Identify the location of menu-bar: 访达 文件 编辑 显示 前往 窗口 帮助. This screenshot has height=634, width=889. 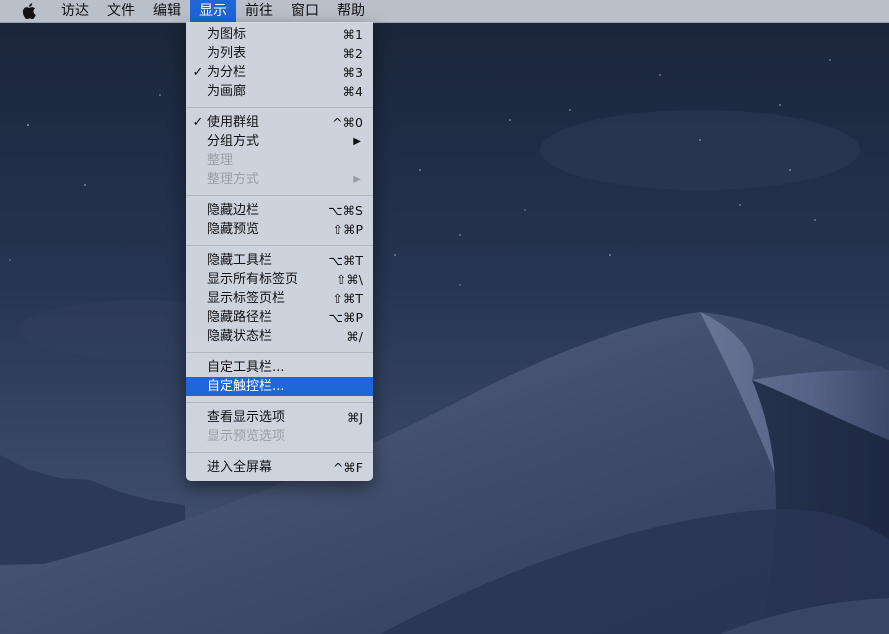
(444, 11).